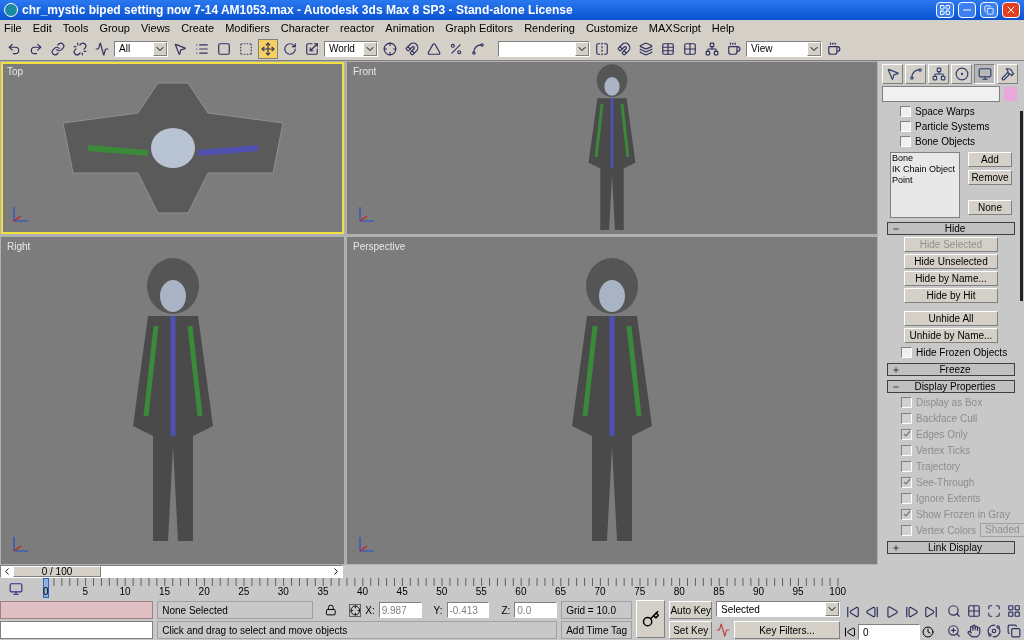 The image size is (1024, 640). Describe the element at coordinates (994, 631) in the screenshot. I see `orbit-icon` at that location.